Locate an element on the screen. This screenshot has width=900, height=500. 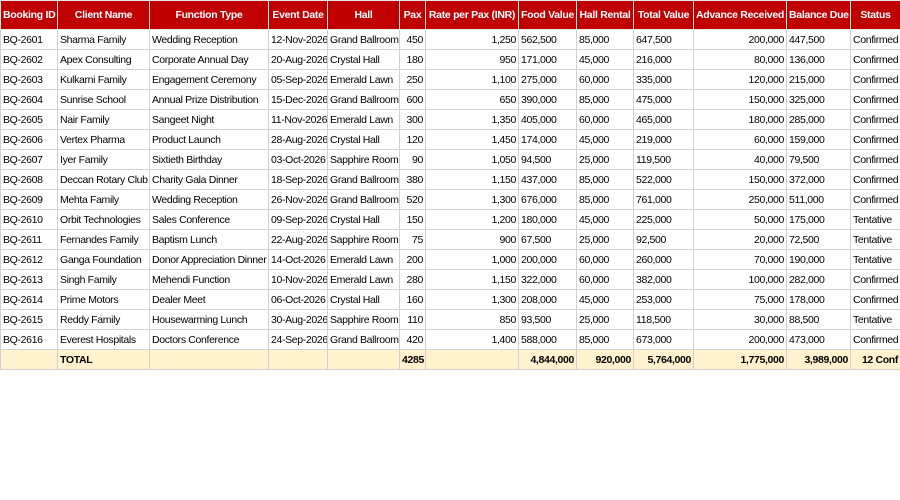
cell-food-value: 588,000 is located at coordinates (547, 339).